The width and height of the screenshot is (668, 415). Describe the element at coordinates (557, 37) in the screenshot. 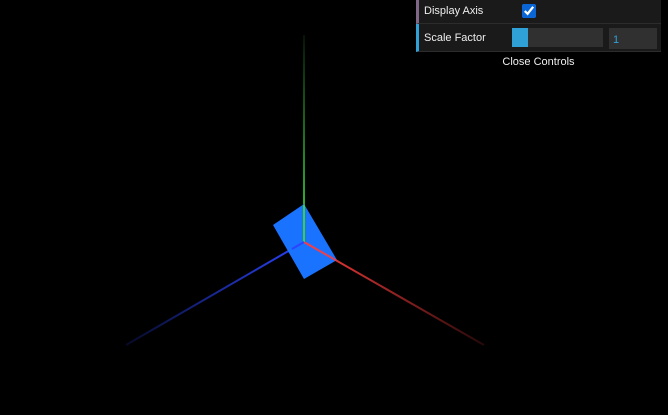

I see `scale-factor-slider` at that location.